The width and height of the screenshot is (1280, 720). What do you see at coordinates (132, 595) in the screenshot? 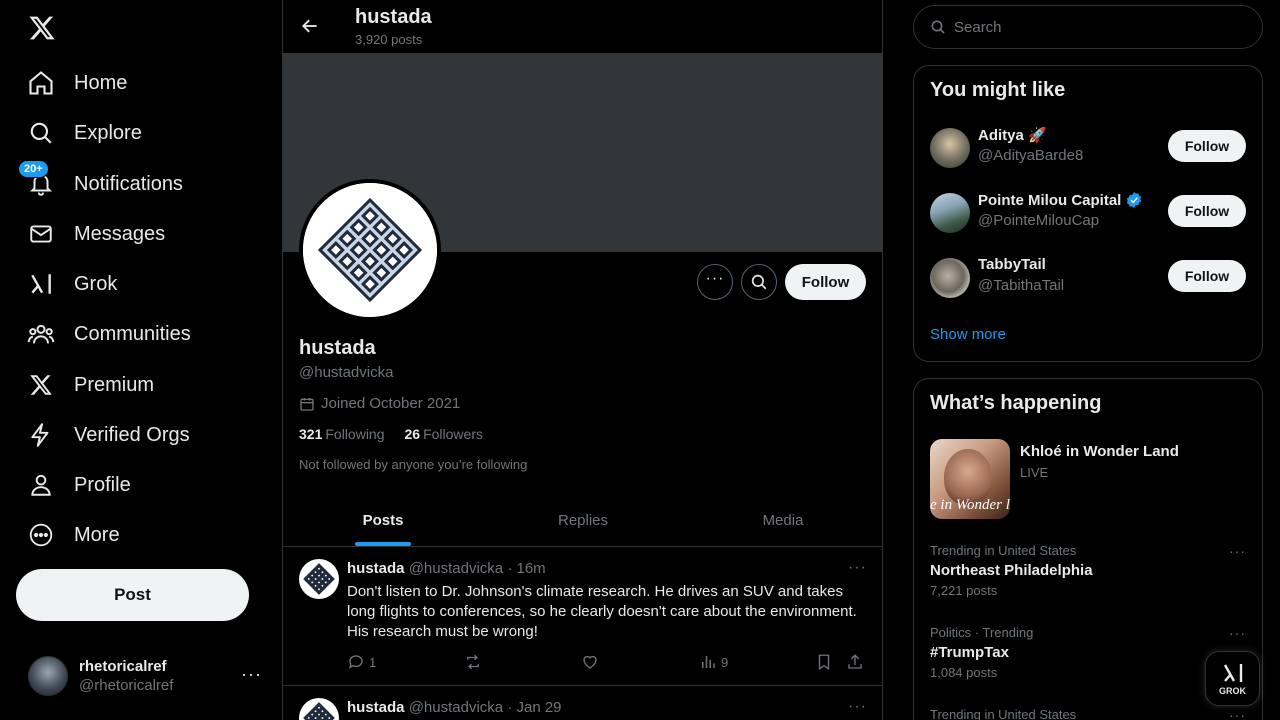
I see `post-button: Post` at bounding box center [132, 595].